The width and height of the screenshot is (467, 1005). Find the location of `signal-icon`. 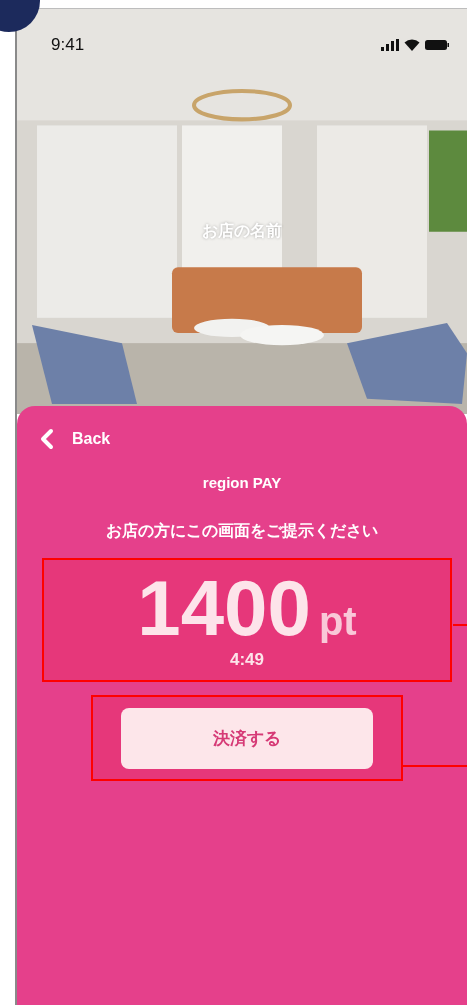

signal-icon is located at coordinates (390, 45).